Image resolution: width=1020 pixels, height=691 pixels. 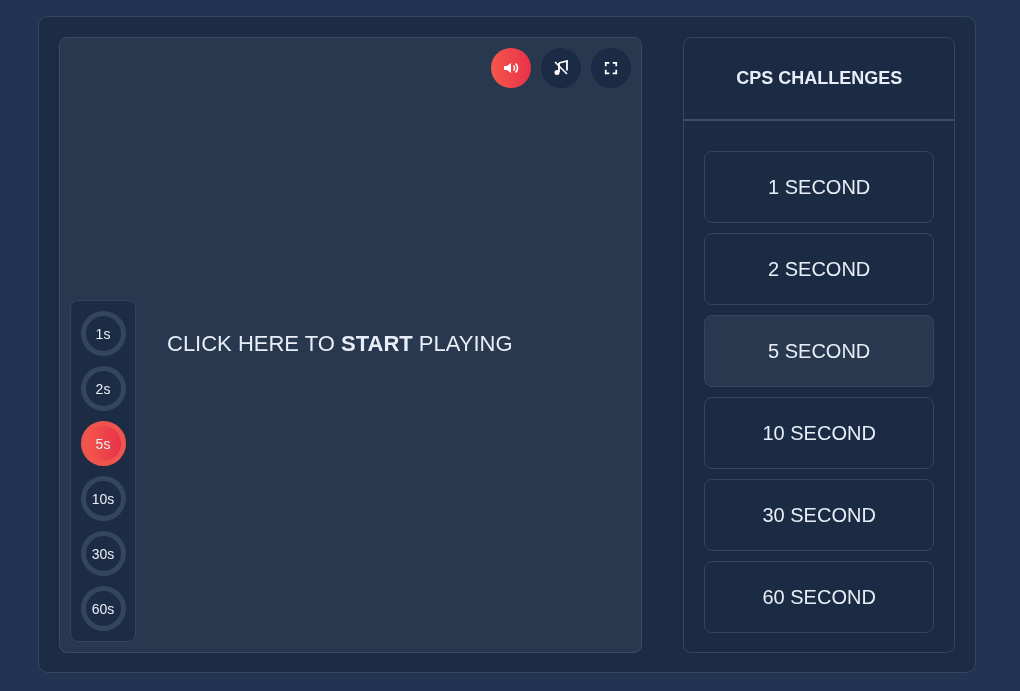 I want to click on challenge-button: 2 SECOND, so click(x=819, y=269).